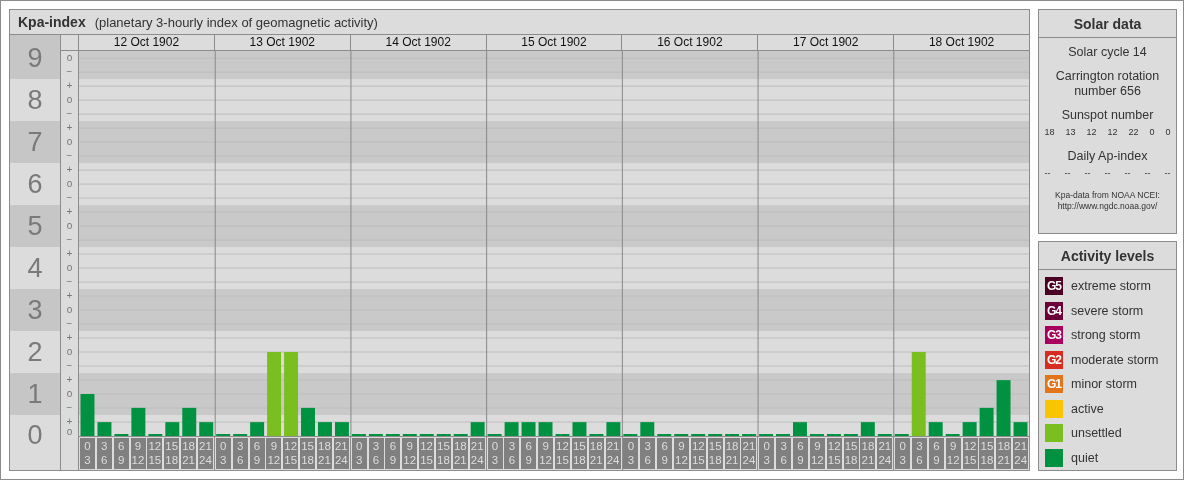 Image resolution: width=1184 pixels, height=480 pixels. Describe the element at coordinates (35, 184) in the screenshot. I see `y-axis-label: 6` at that location.